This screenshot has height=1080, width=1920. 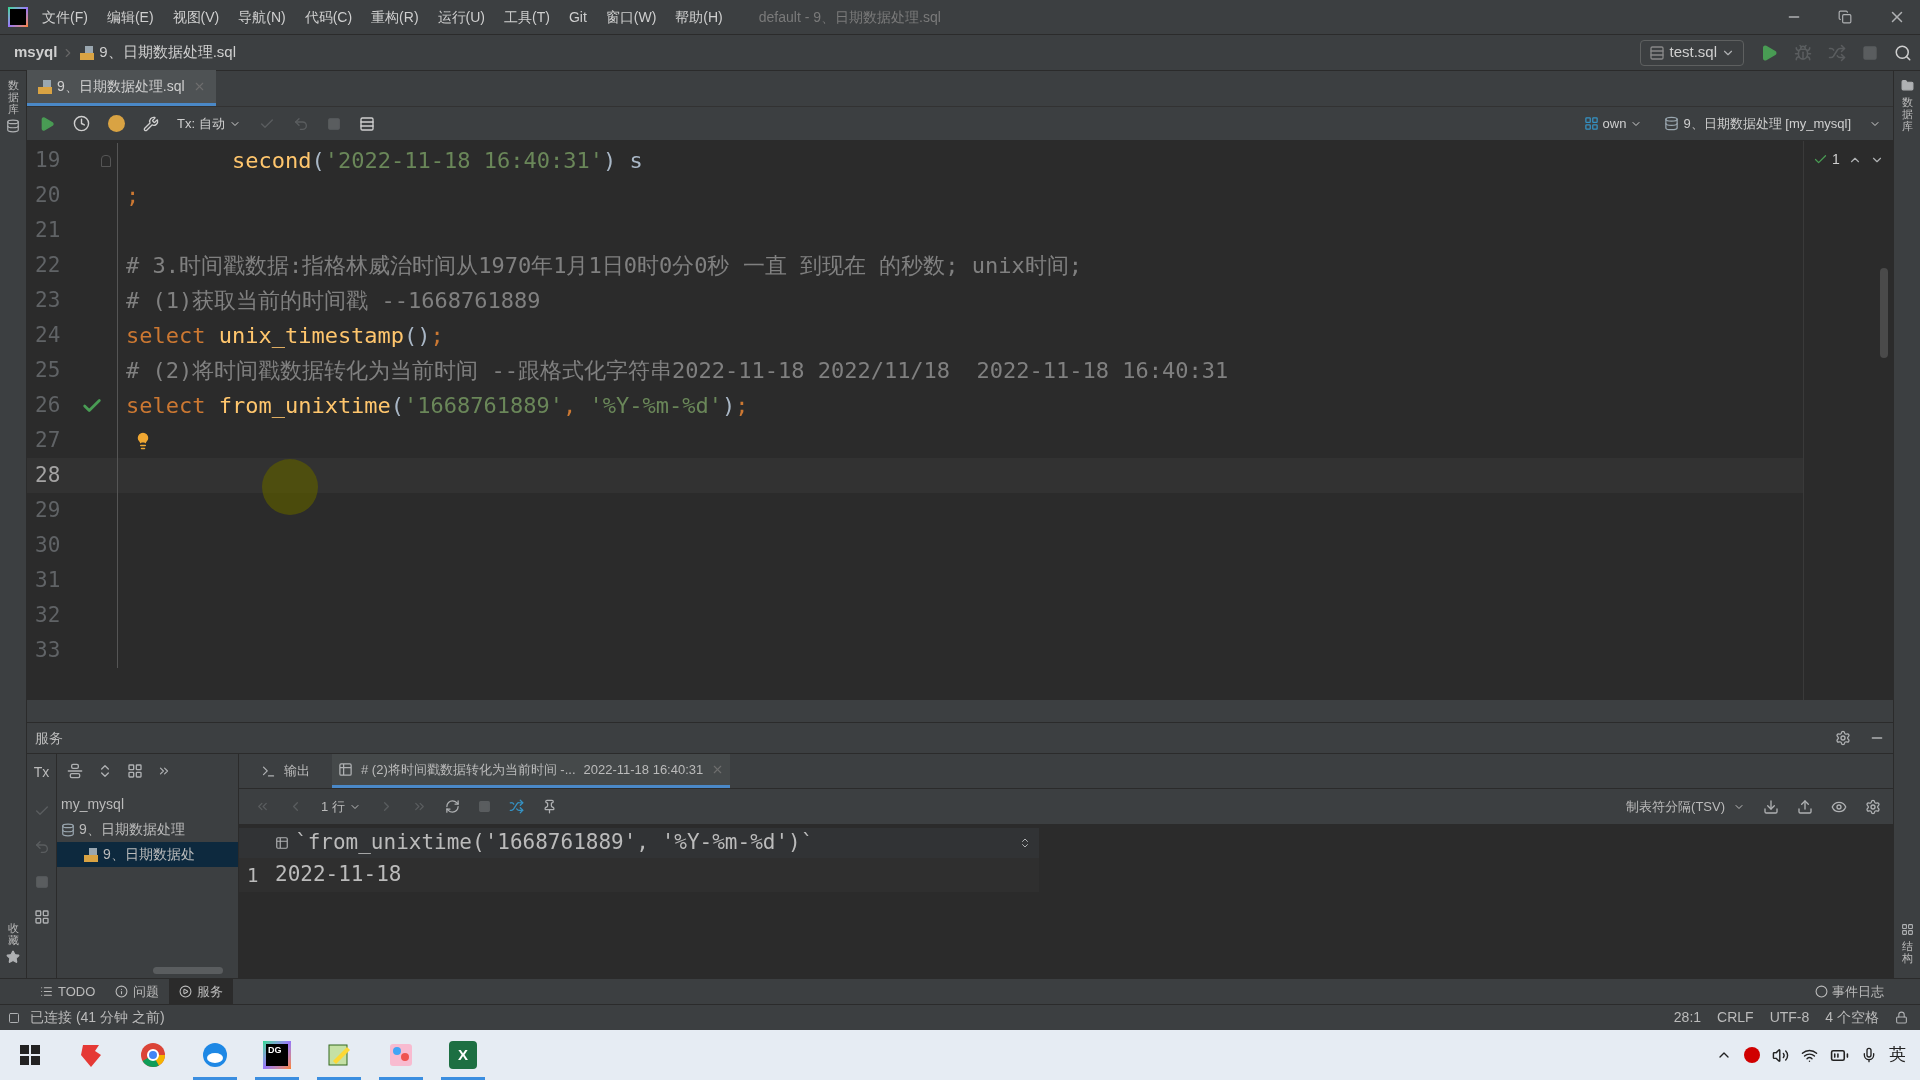 What do you see at coordinates (68, 991) in the screenshot?
I see `tool-window-tab: TODO` at bounding box center [68, 991].